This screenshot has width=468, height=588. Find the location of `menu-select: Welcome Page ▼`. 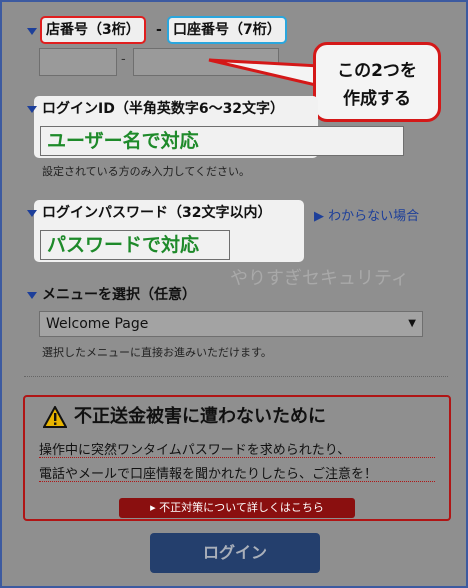

menu-select: Welcome Page ▼ is located at coordinates (231, 324).